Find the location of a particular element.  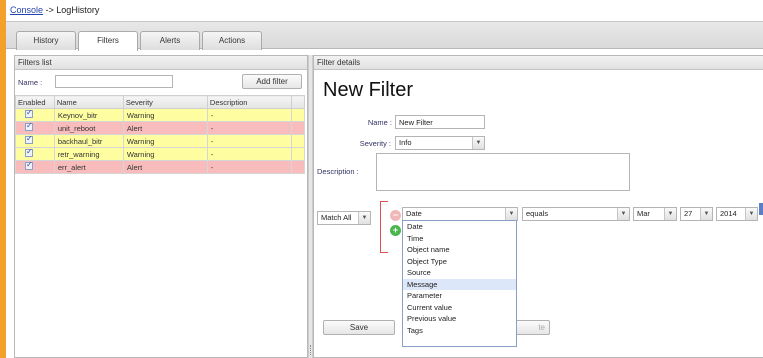

breadcrumb-current: LogHistory is located at coordinates (78, 10).